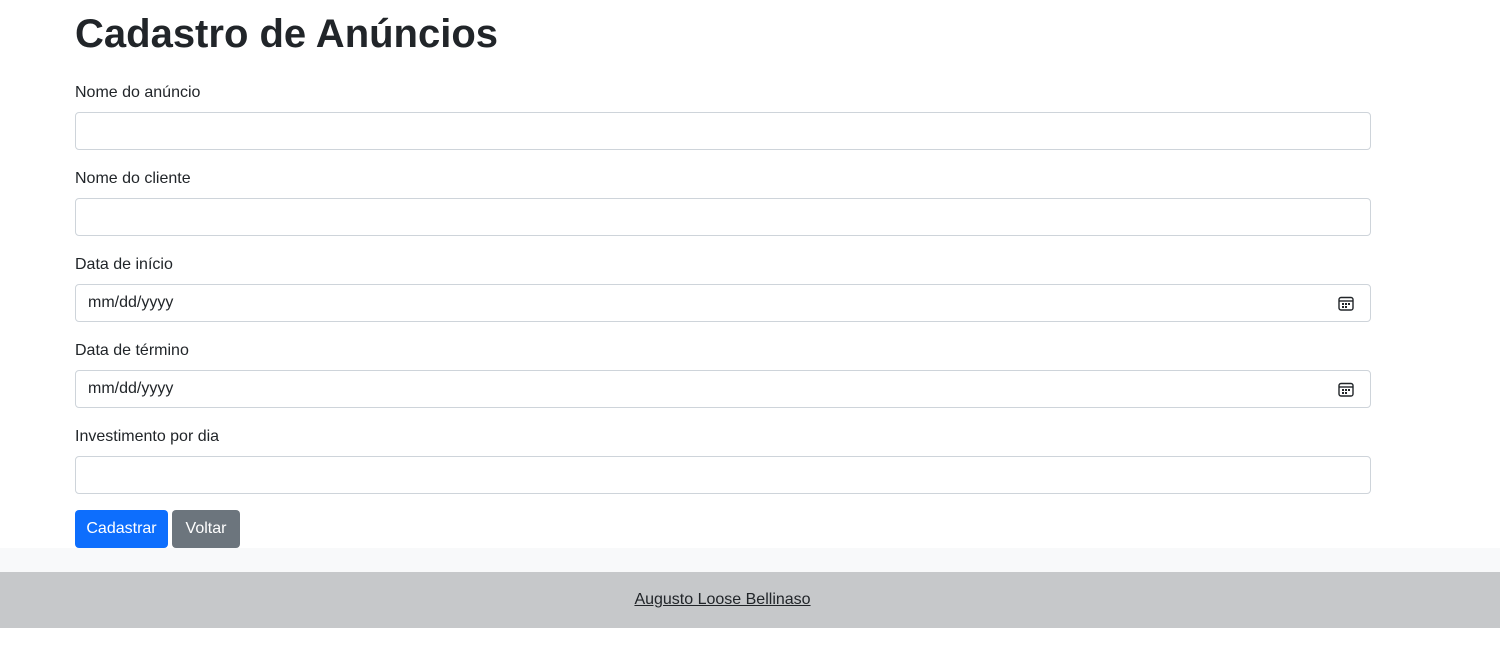 This screenshot has width=1500, height=653. What do you see at coordinates (133, 178) in the screenshot?
I see `client-name-label: Nome do cliente` at bounding box center [133, 178].